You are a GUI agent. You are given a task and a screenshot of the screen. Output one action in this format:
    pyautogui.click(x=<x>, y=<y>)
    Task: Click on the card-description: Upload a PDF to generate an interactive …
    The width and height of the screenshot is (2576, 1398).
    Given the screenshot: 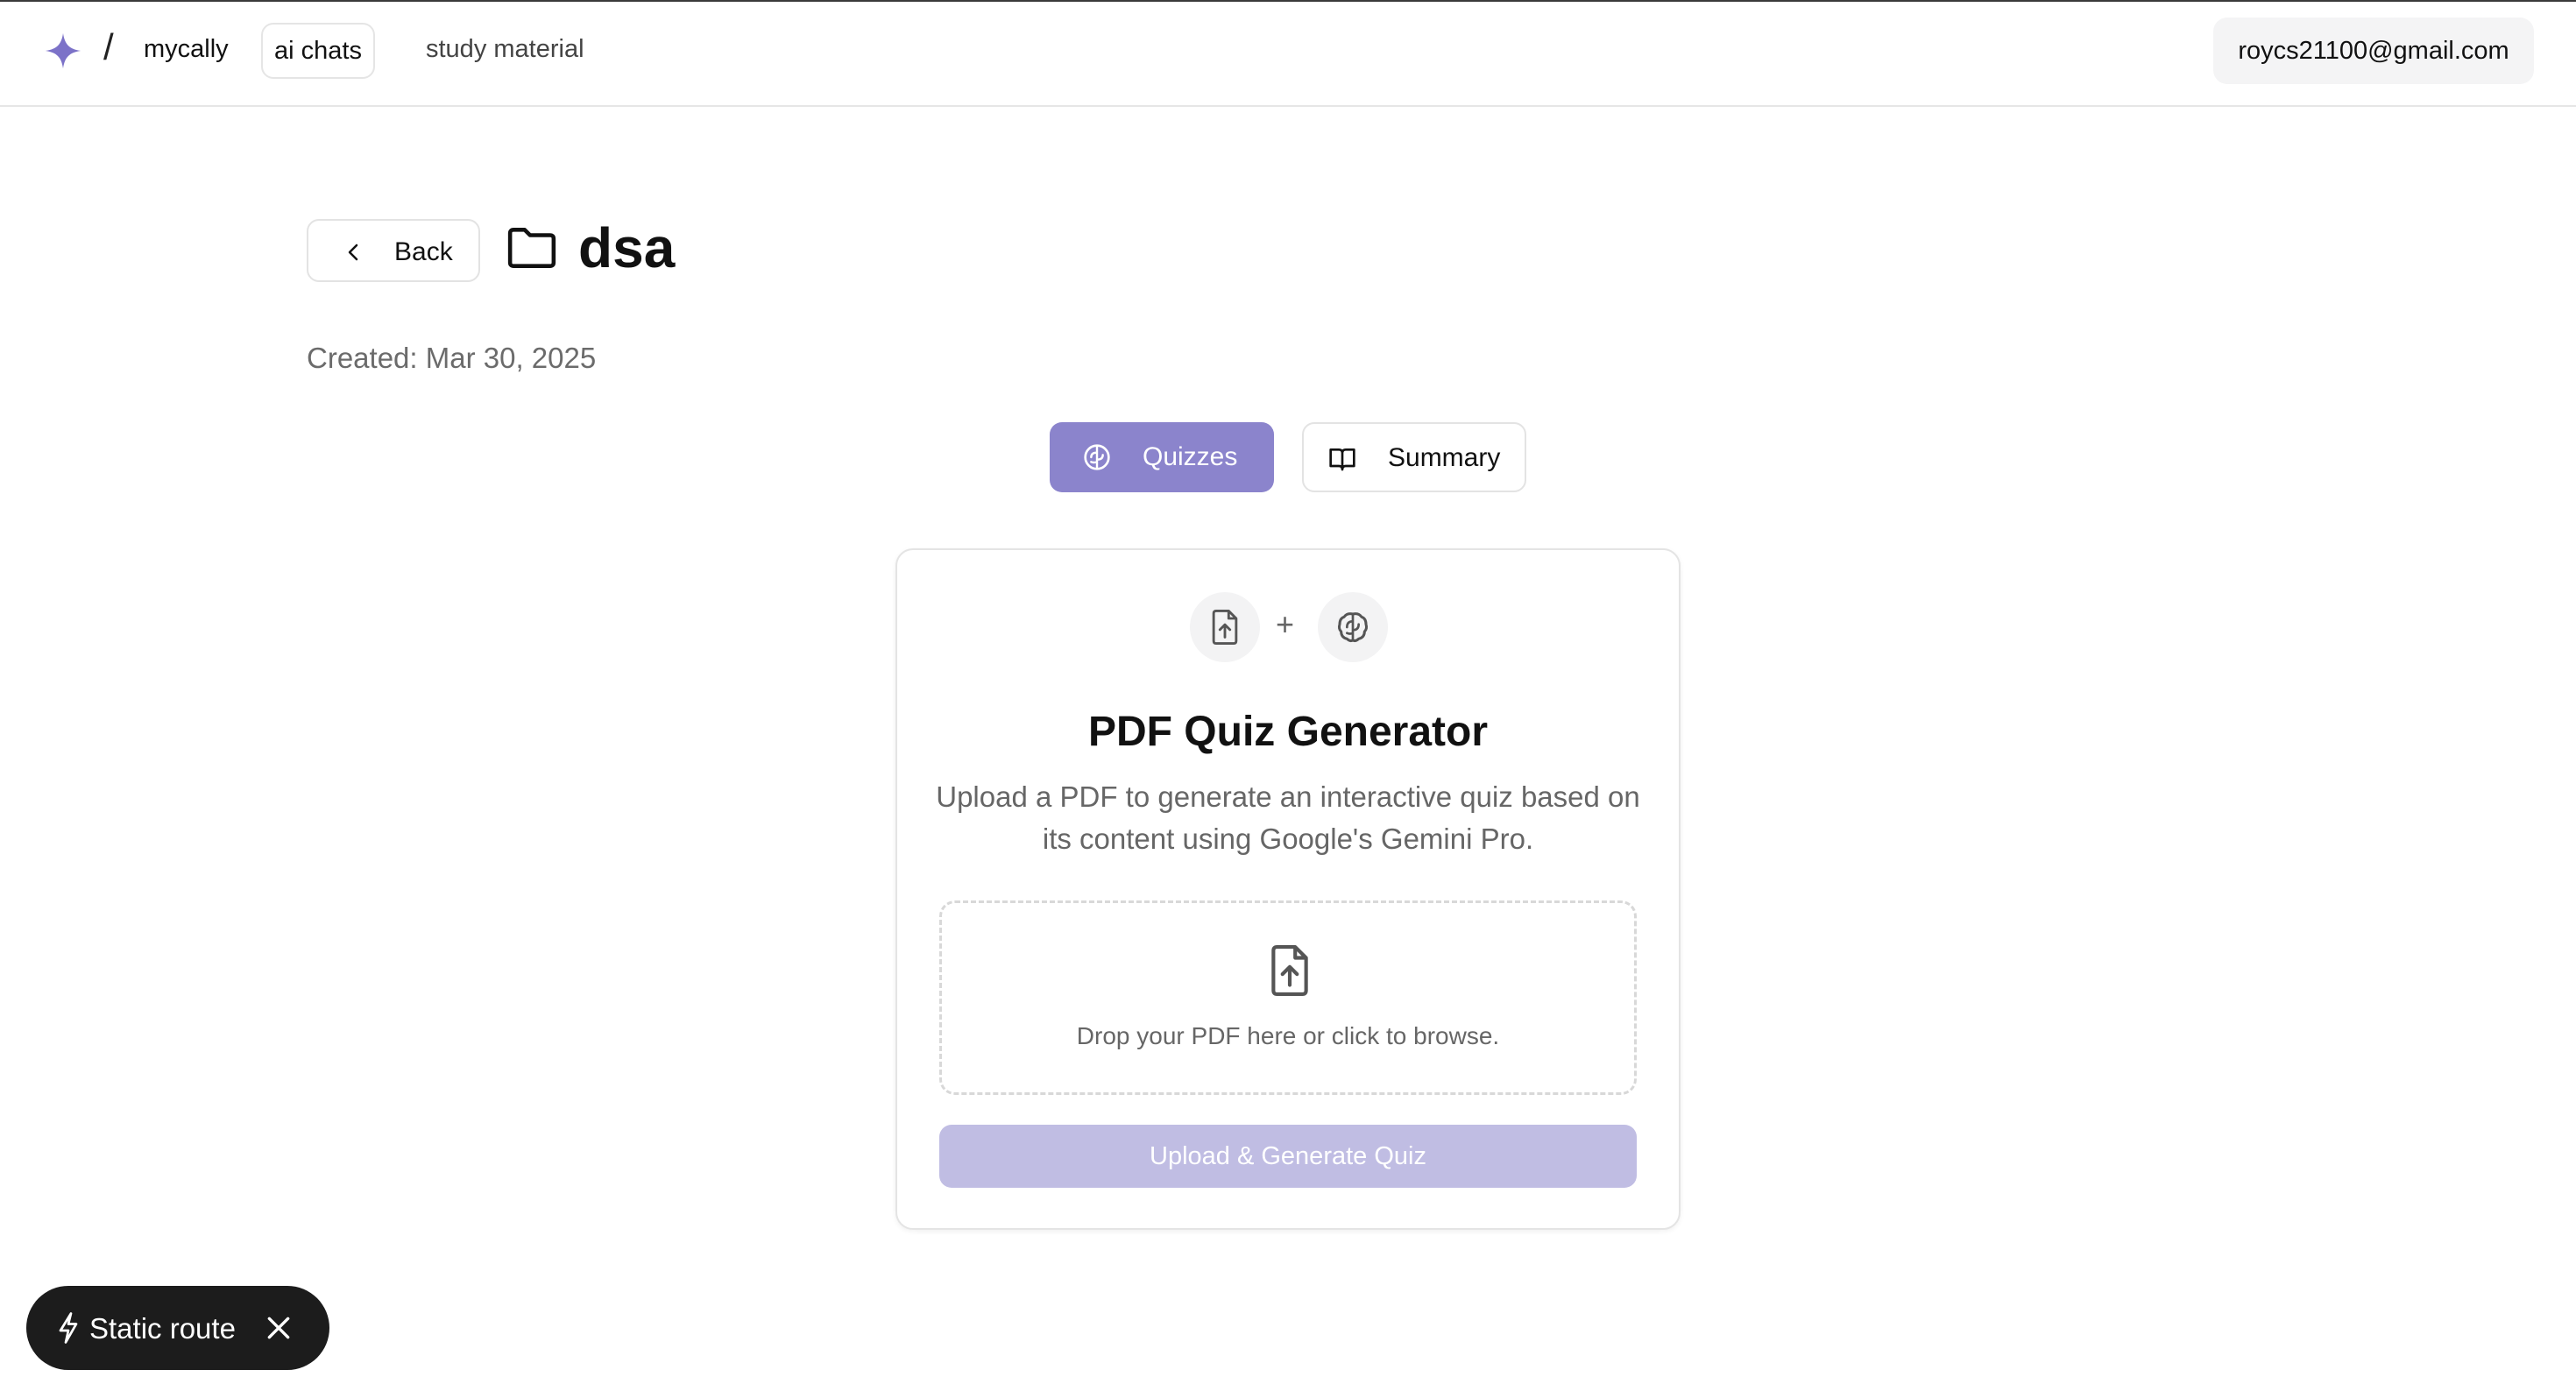 What is the action you would take?
    pyautogui.click(x=1288, y=817)
    